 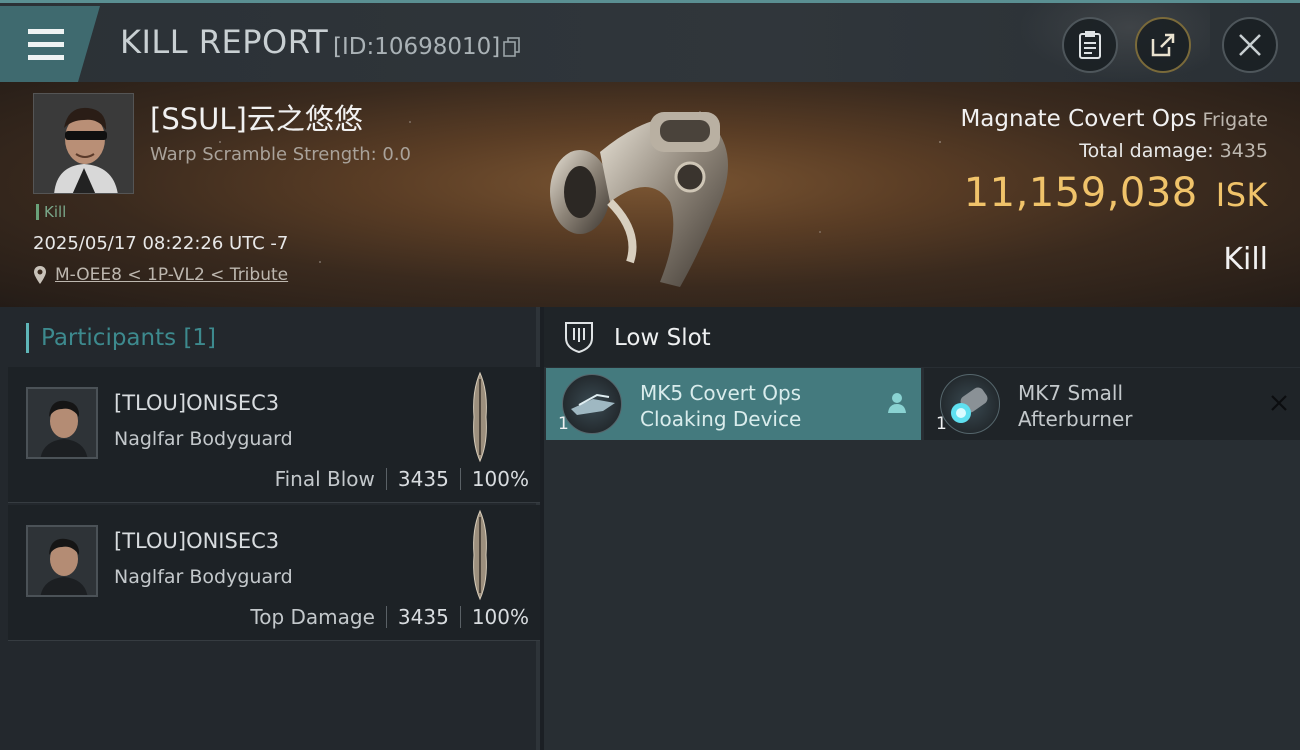 What do you see at coordinates (40, 275) in the screenshot?
I see `location-pin-icon` at bounding box center [40, 275].